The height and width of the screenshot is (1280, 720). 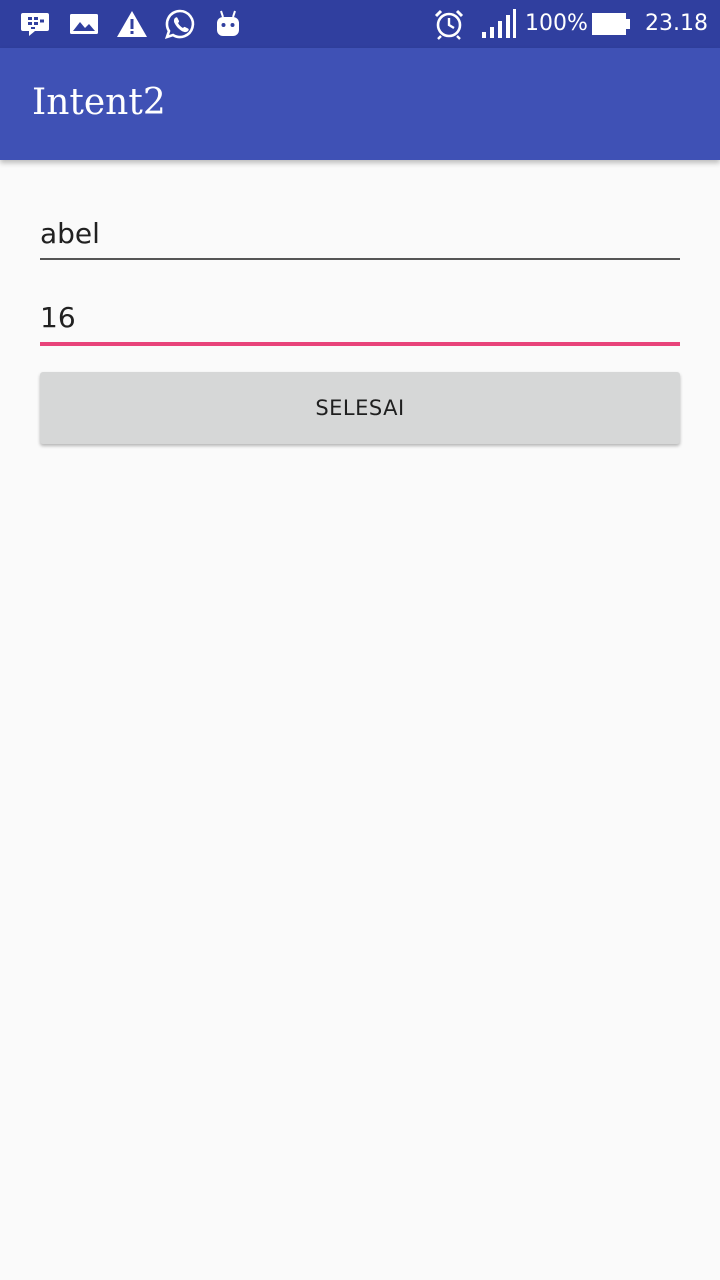 I want to click on app-bar: Intent2, so click(x=360, y=104).